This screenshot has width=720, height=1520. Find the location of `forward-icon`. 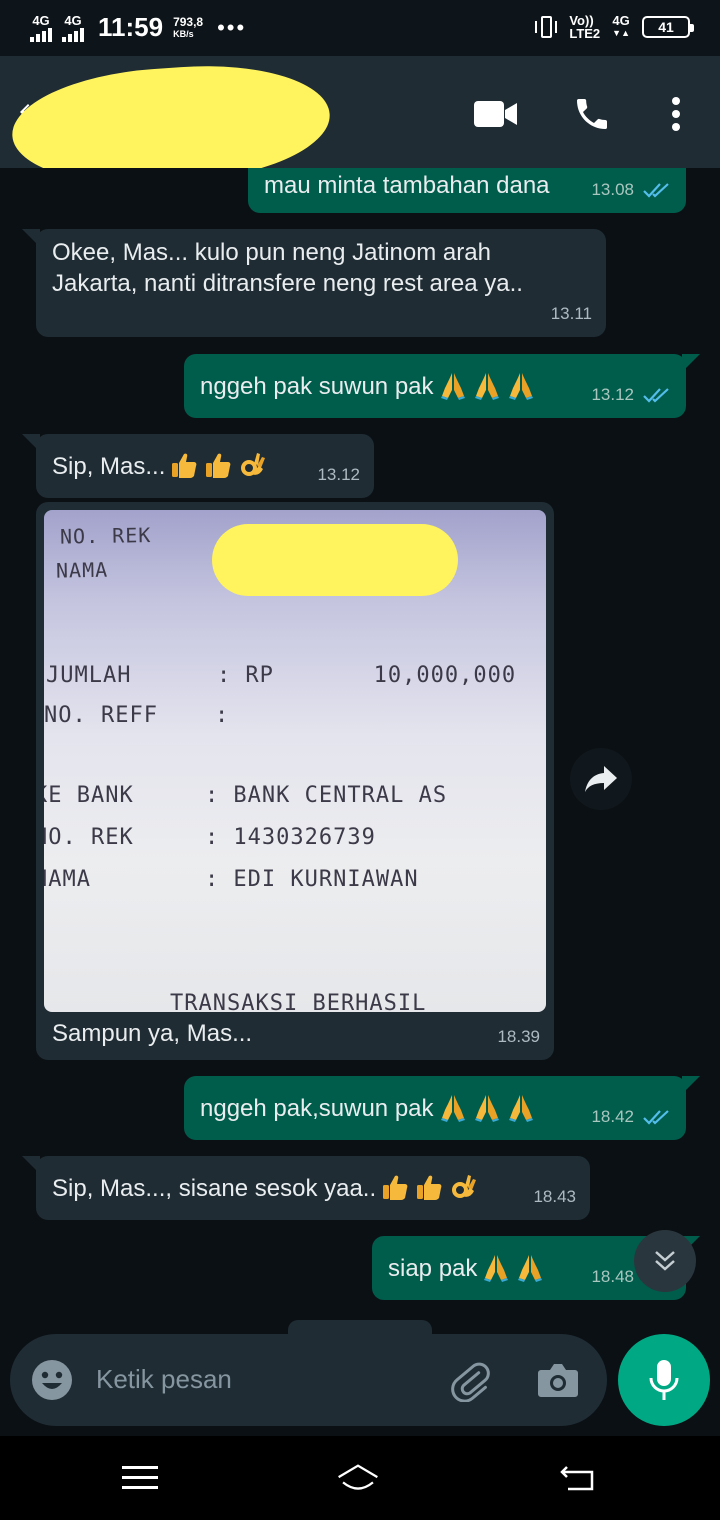

forward-icon is located at coordinates (601, 779).